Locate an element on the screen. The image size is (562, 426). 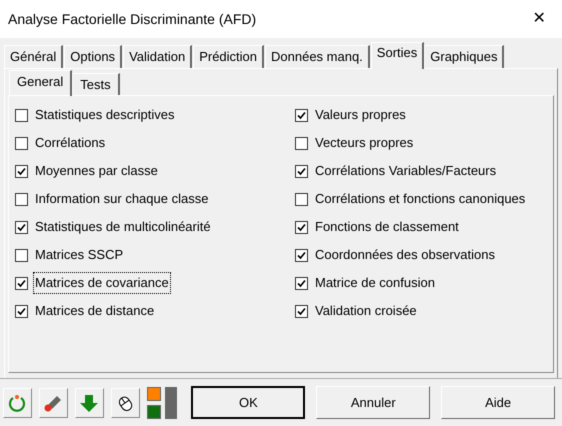
tab: Prédiction is located at coordinates (228, 56).